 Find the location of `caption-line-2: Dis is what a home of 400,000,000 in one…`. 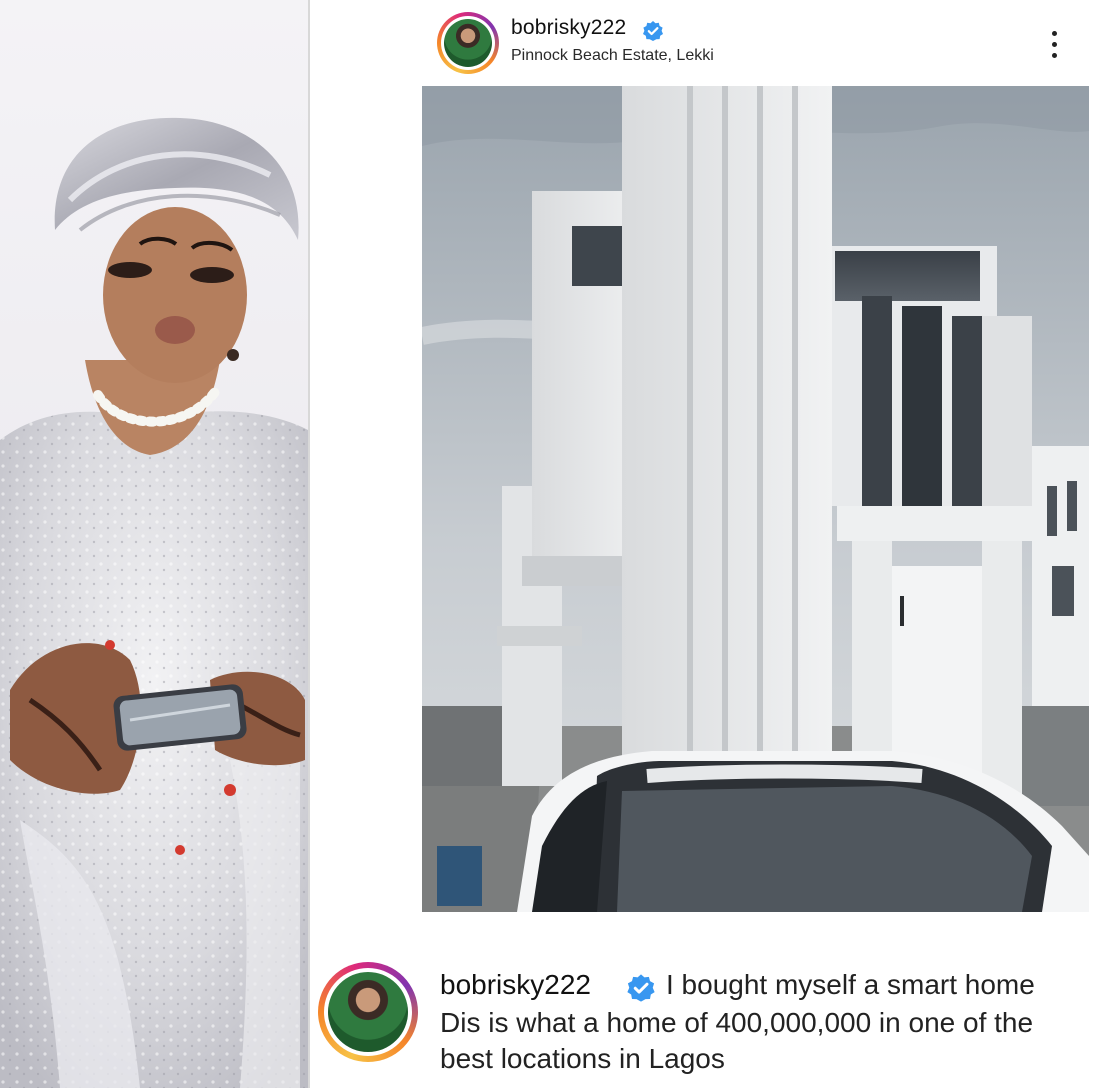

caption-line-2: Dis is what a home of 400,000,000 in one… is located at coordinates (737, 1022).